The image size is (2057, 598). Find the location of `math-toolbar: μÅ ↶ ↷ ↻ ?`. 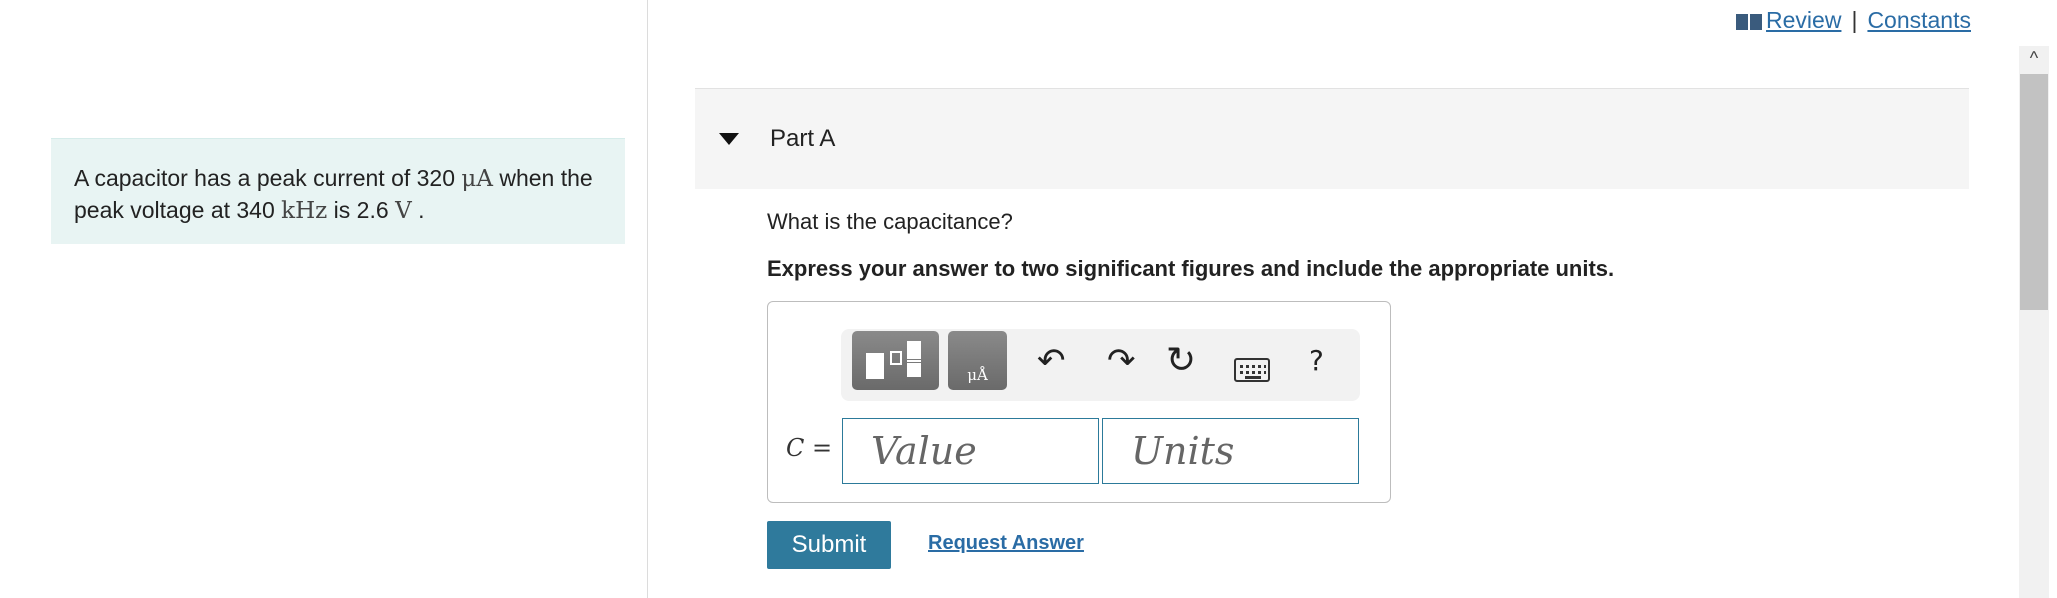

math-toolbar: μÅ ↶ ↷ ↻ ? is located at coordinates (1100, 365).